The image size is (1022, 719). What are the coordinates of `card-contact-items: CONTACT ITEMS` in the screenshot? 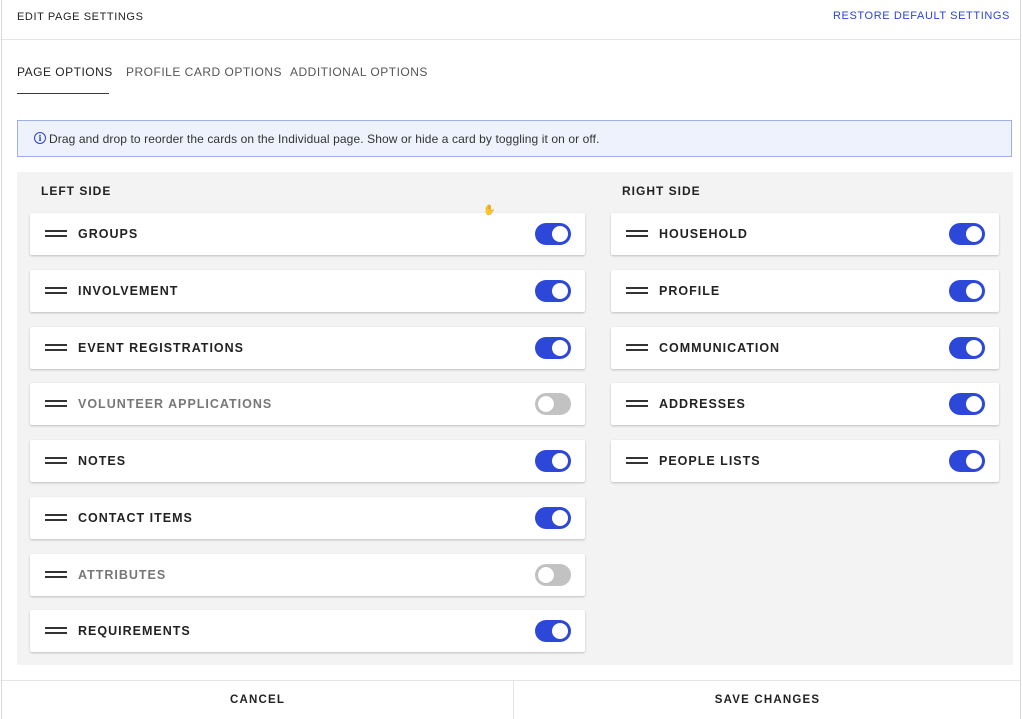 It's located at (307, 518).